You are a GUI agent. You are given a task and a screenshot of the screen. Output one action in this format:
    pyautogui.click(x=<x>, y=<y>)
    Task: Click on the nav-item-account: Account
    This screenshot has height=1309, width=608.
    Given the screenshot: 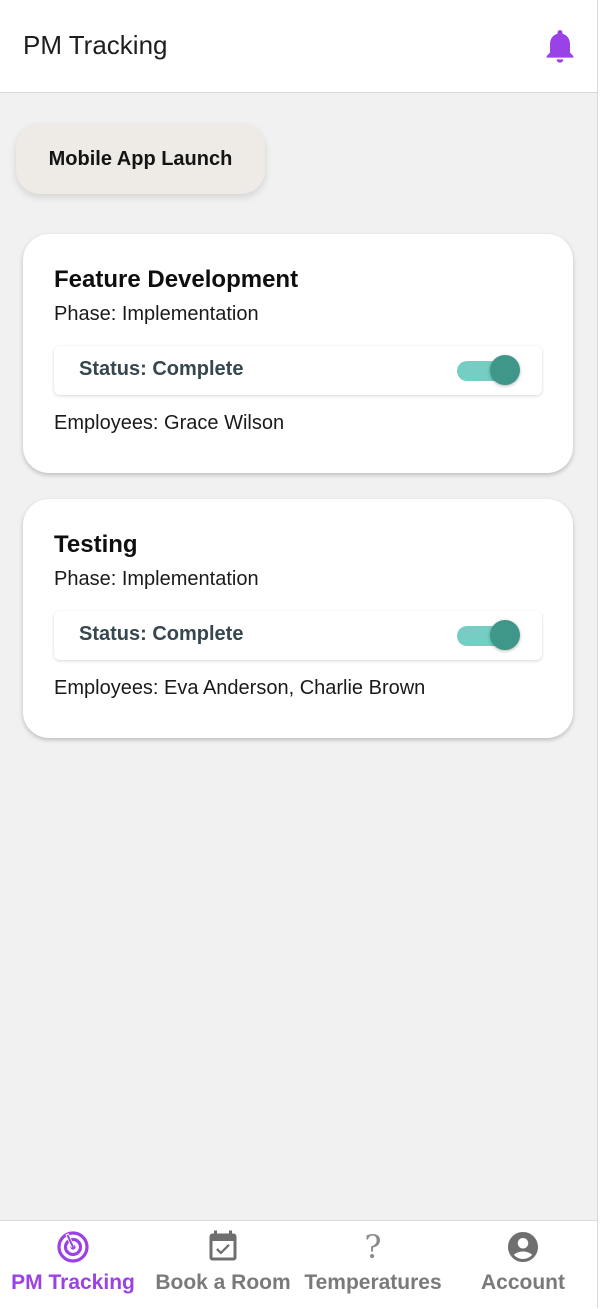 What is the action you would take?
    pyautogui.click(x=523, y=1265)
    